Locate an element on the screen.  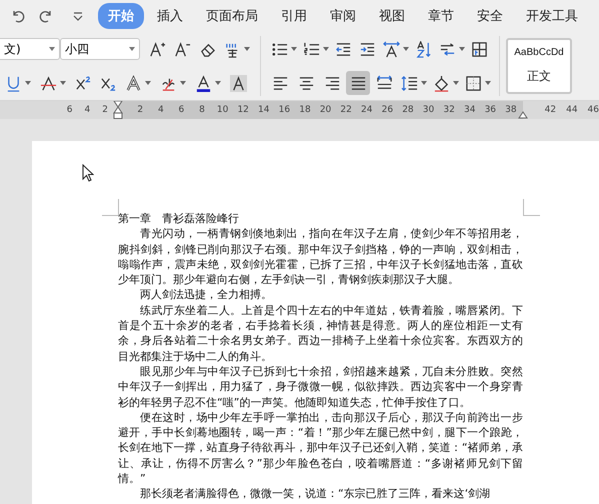
ribbon-tab: 安全 is located at coordinates (490, 16).